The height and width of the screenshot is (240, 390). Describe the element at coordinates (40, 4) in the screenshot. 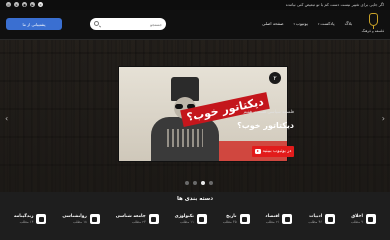

I see `x-icon: ✕` at that location.